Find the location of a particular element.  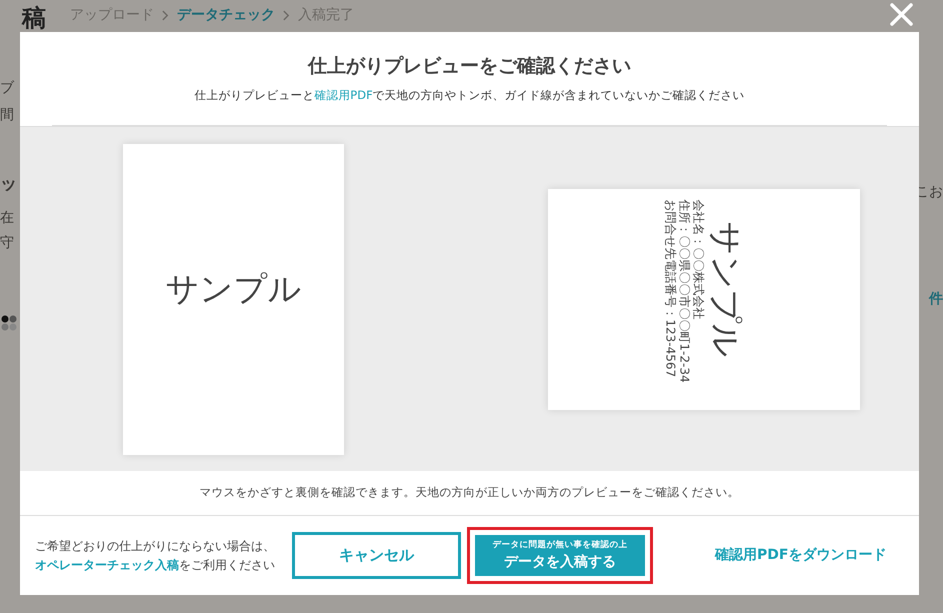

card-detail-text: 会社名：〇〇株式会社 is located at coordinates (698, 260).